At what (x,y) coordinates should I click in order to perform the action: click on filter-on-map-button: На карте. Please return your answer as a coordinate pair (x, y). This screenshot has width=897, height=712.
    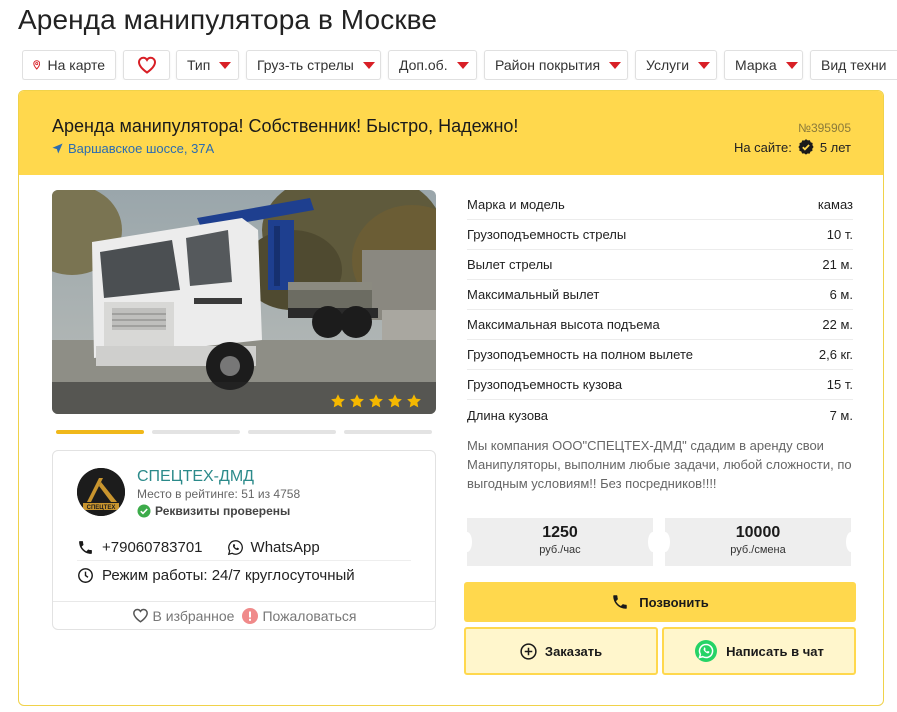
    Looking at the image, I should click on (69, 65).